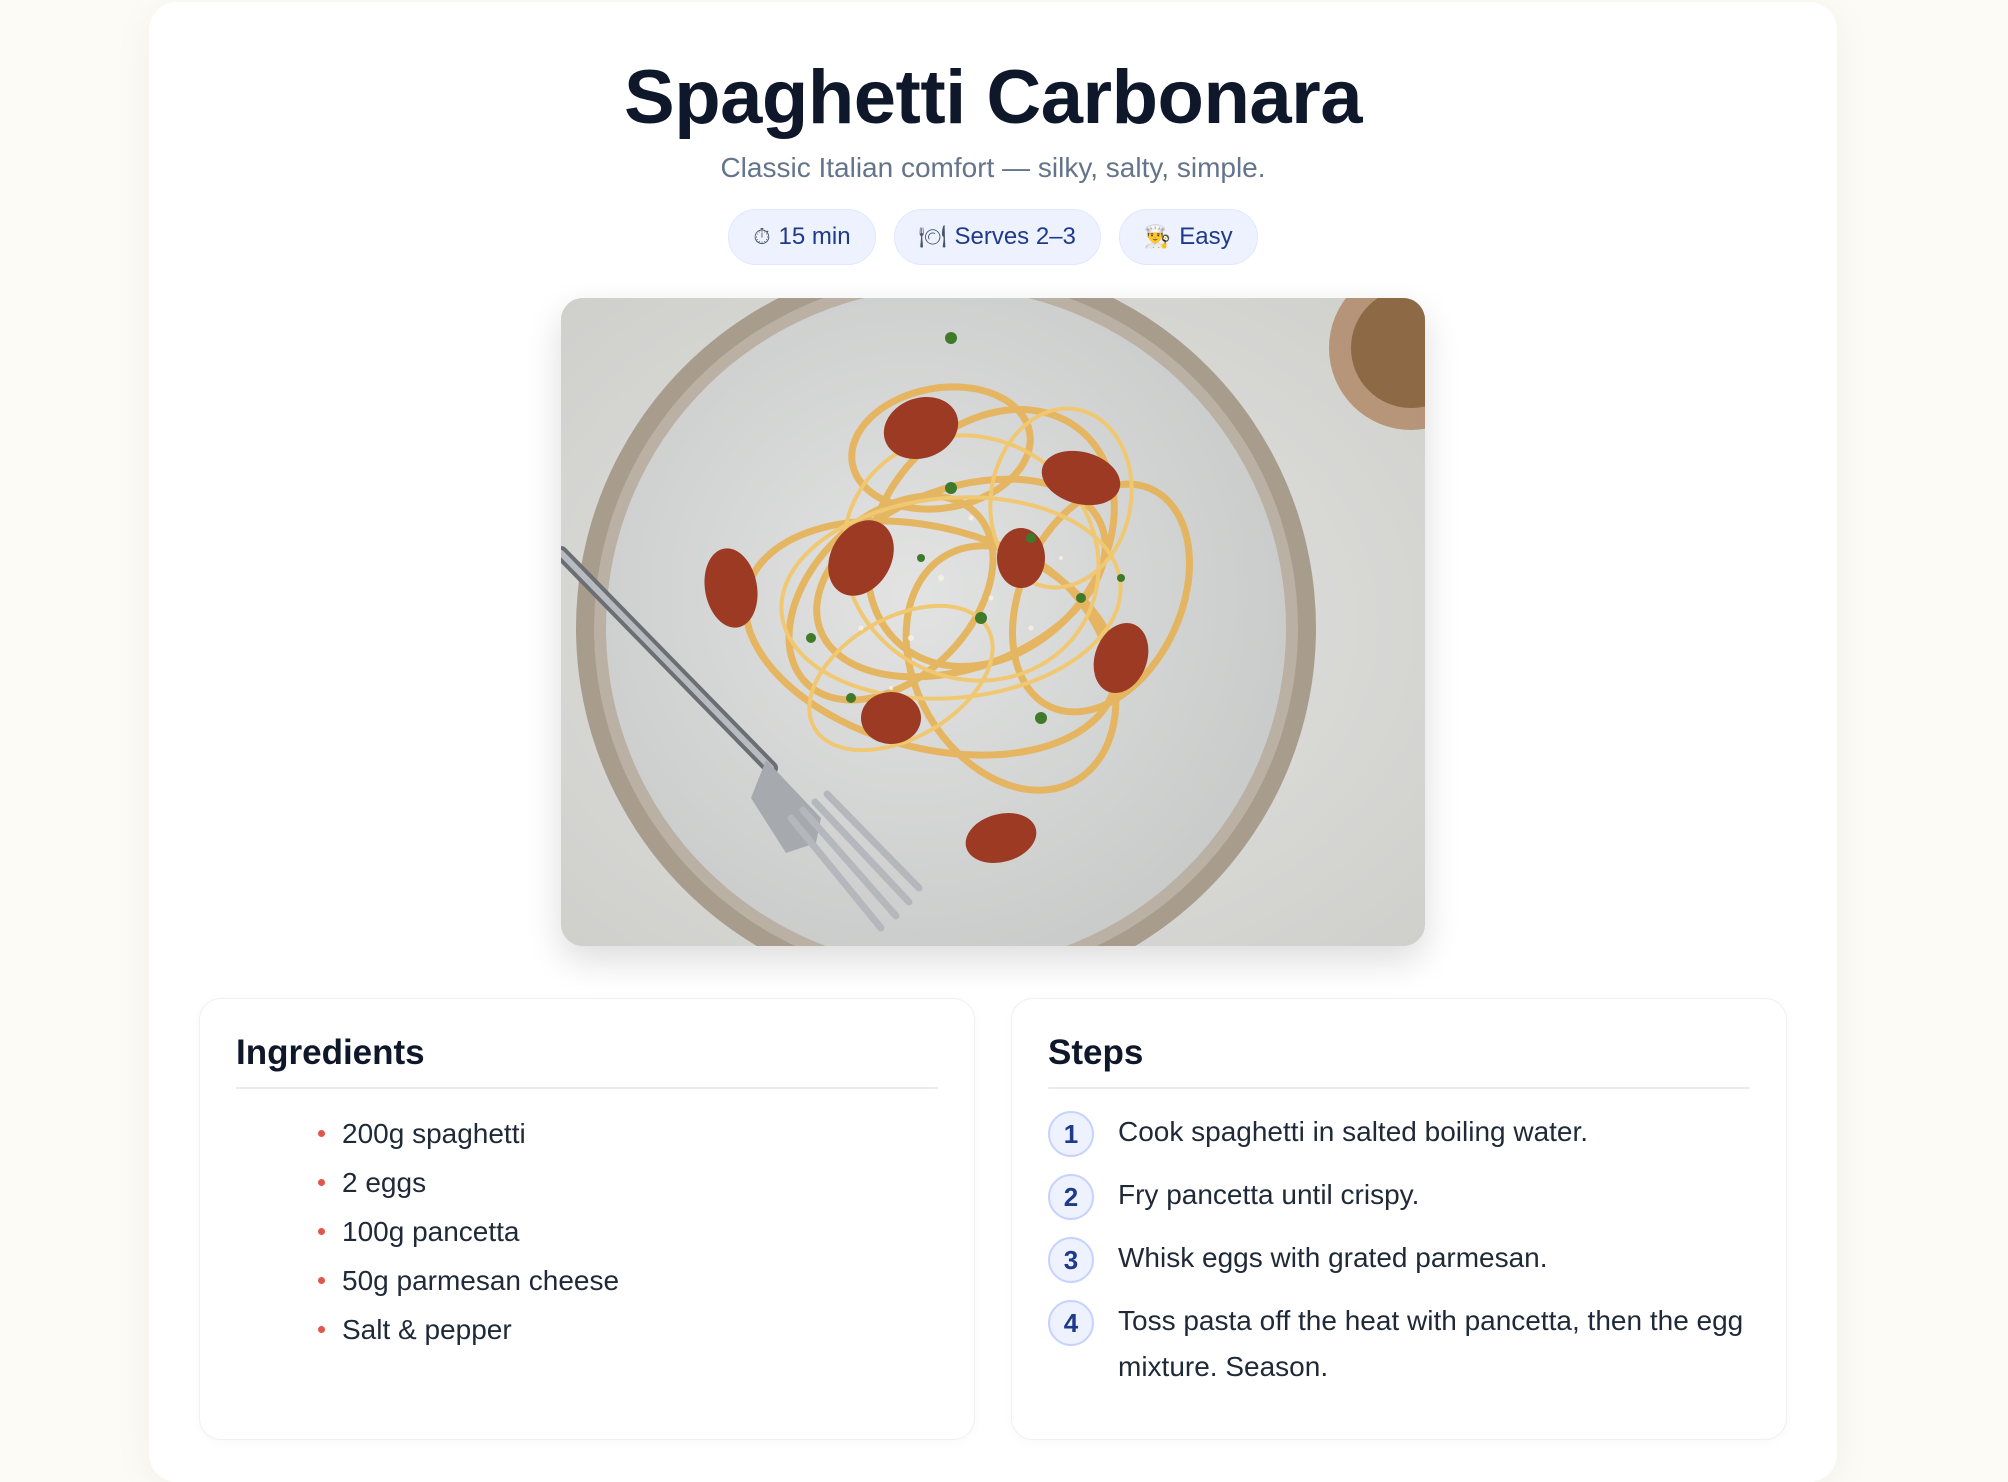 This screenshot has height=1482, width=2008. What do you see at coordinates (468, 1182) in the screenshot?
I see `list-item: 2 eggs` at bounding box center [468, 1182].